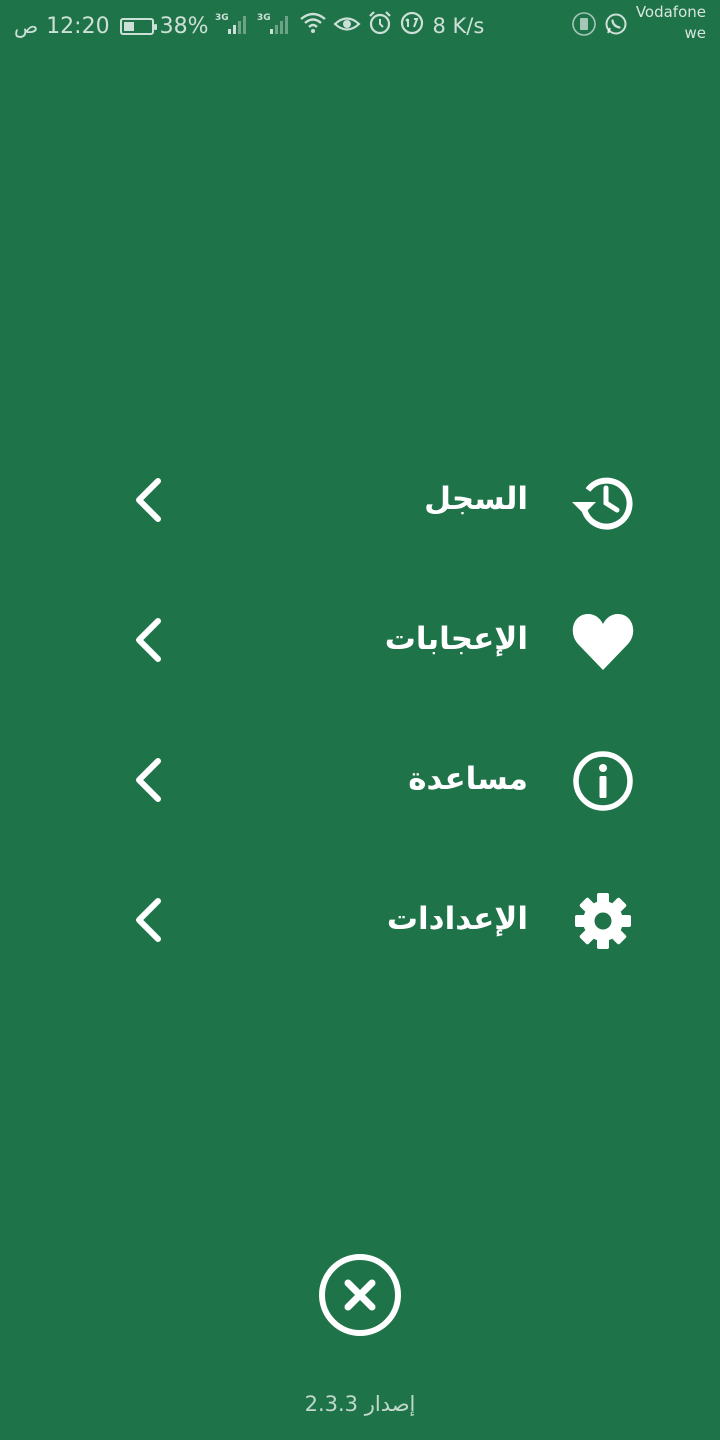 Image resolution: width=720 pixels, height=1440 pixels. I want to click on eye-icon, so click(346, 26).